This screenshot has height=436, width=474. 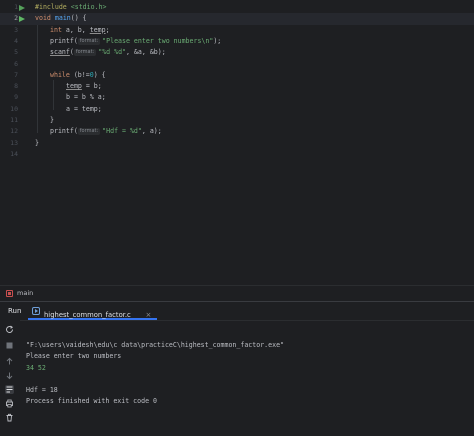 What do you see at coordinates (237, 154) in the screenshot?
I see `editor-line-14: 14` at bounding box center [237, 154].